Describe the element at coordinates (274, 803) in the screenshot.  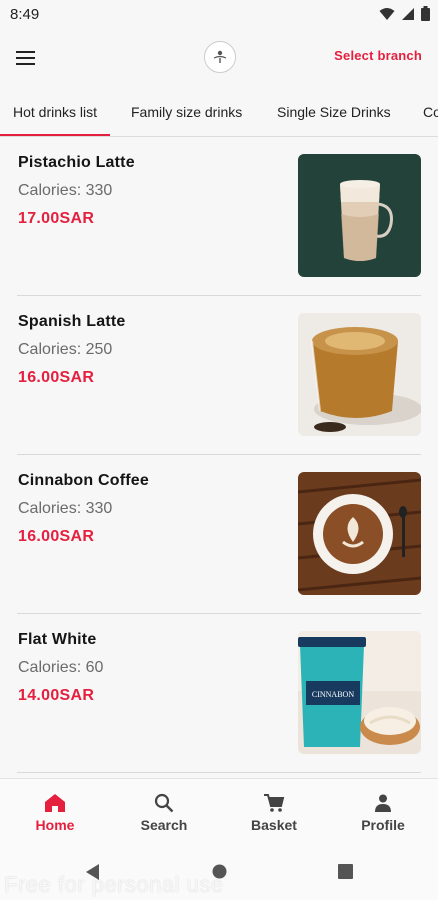
I see `cart-icon` at that location.